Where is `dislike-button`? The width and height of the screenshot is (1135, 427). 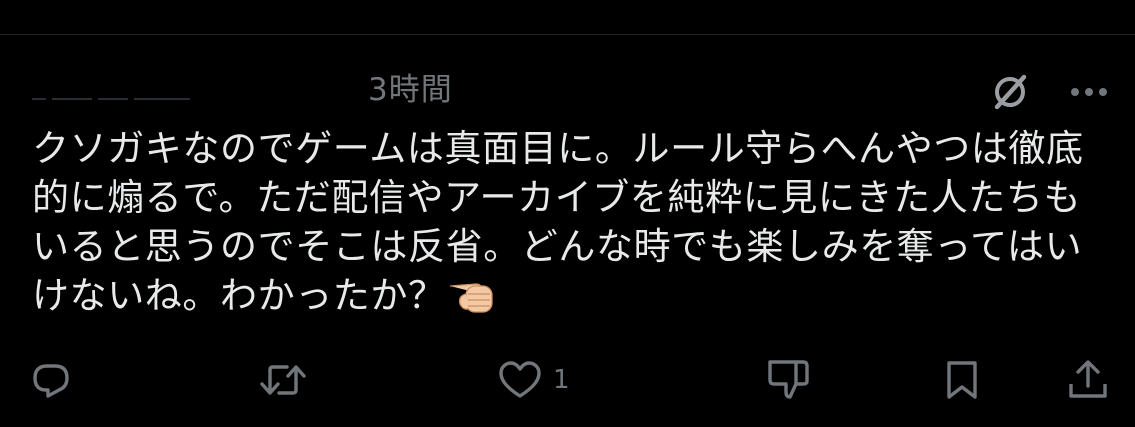 dislike-button is located at coordinates (789, 380).